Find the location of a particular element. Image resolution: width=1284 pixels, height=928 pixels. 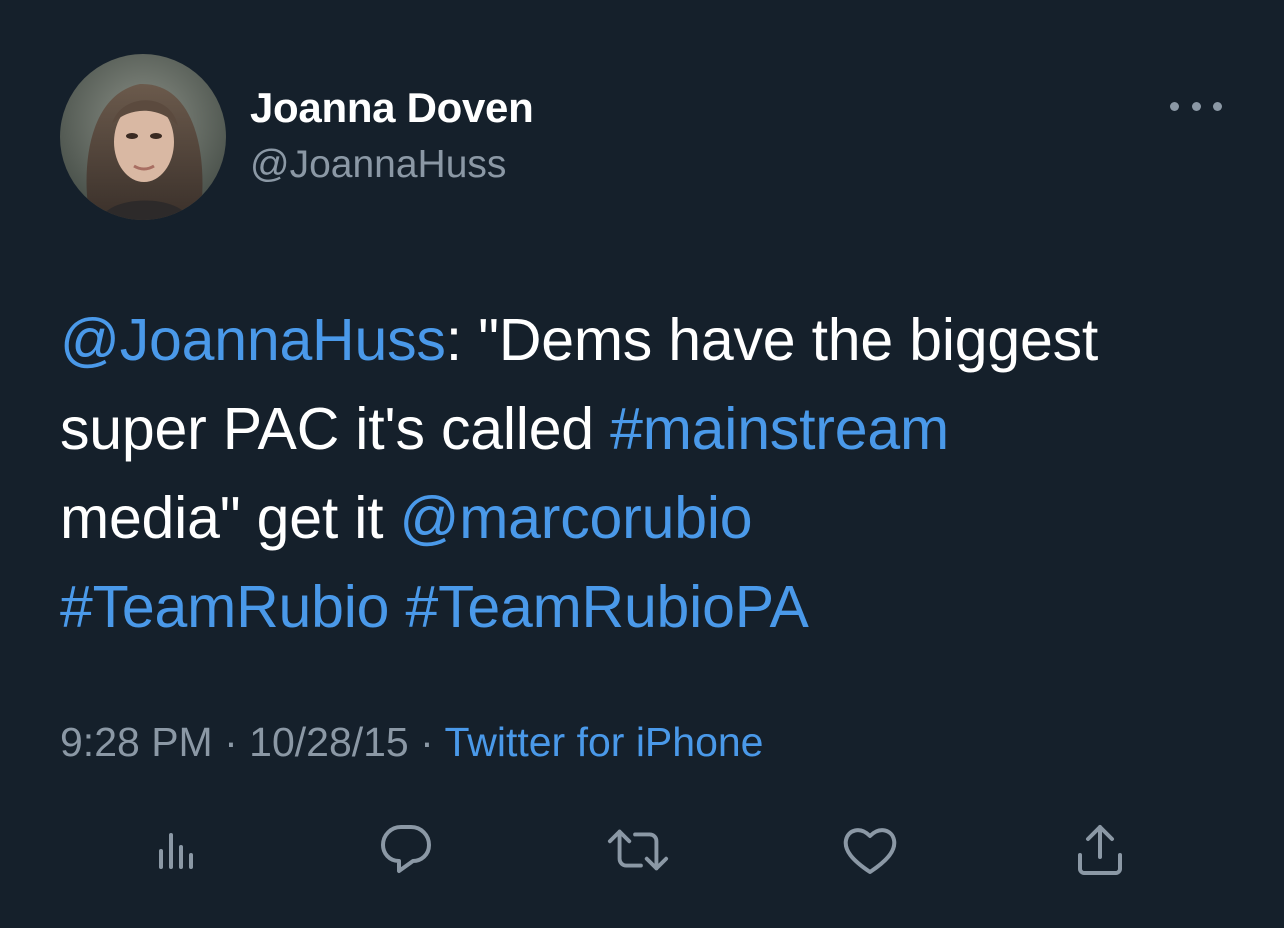

tweet-text-segment: : "Dems have the biggest is located at coordinates (772, 340).